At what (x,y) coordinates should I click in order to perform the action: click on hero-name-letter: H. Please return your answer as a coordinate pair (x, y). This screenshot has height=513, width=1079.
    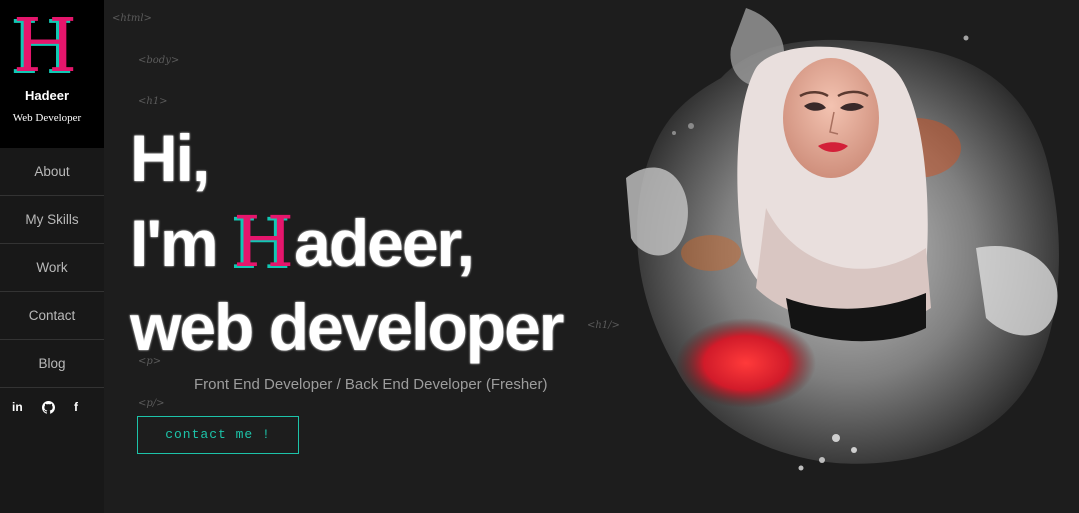
    Looking at the image, I should click on (264, 242).